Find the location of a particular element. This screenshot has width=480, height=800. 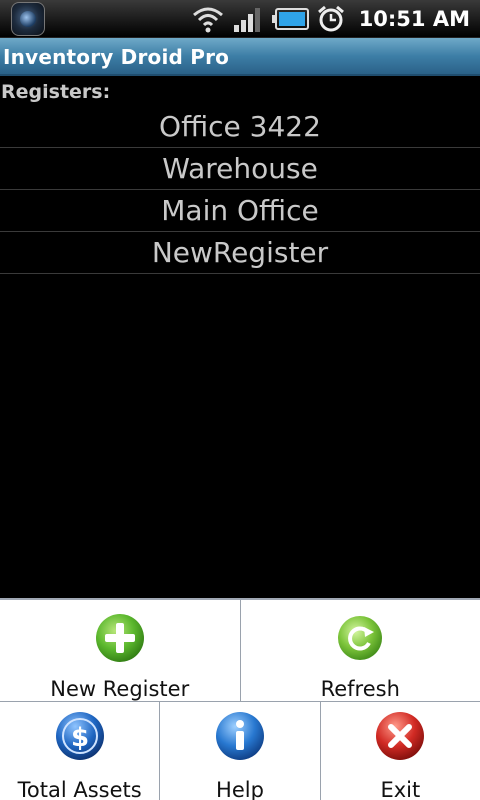

register-item: NewRegister is located at coordinates (240, 253).